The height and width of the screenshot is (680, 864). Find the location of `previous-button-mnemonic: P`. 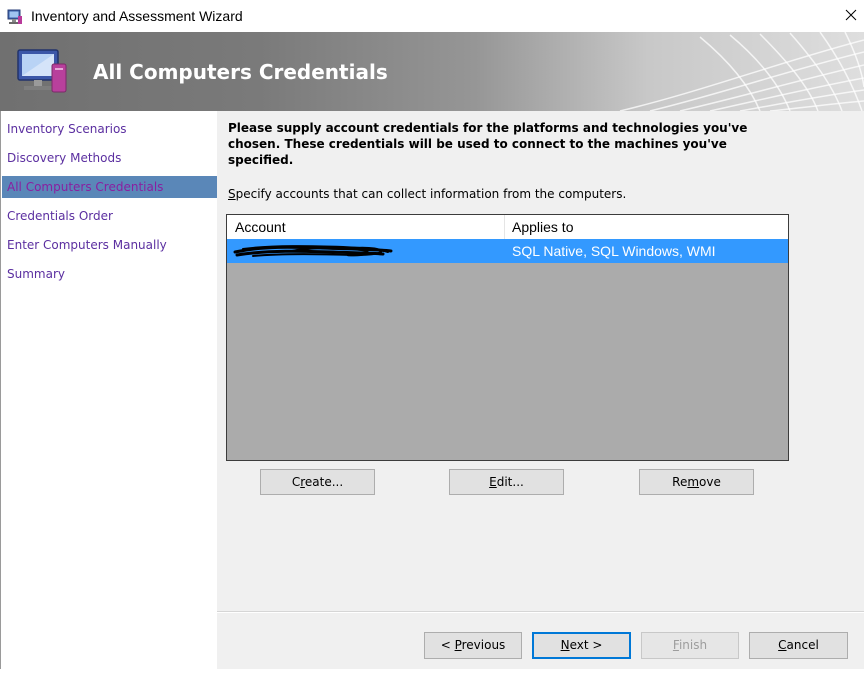

previous-button-mnemonic: P is located at coordinates (458, 645).